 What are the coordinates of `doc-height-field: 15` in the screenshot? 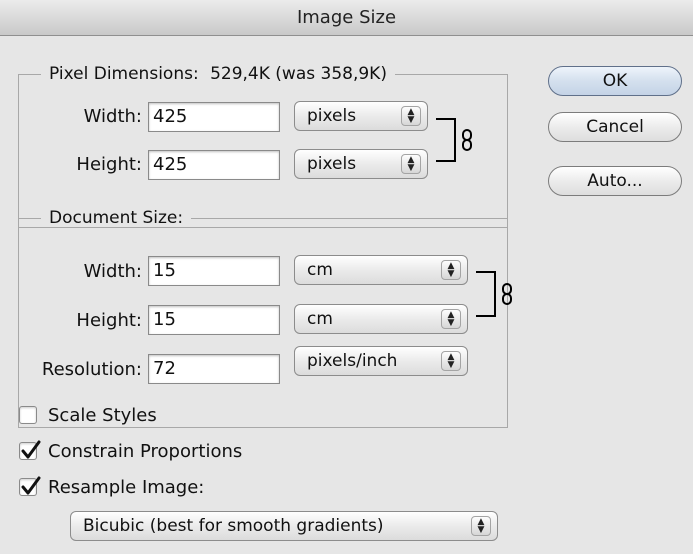 It's located at (214, 320).